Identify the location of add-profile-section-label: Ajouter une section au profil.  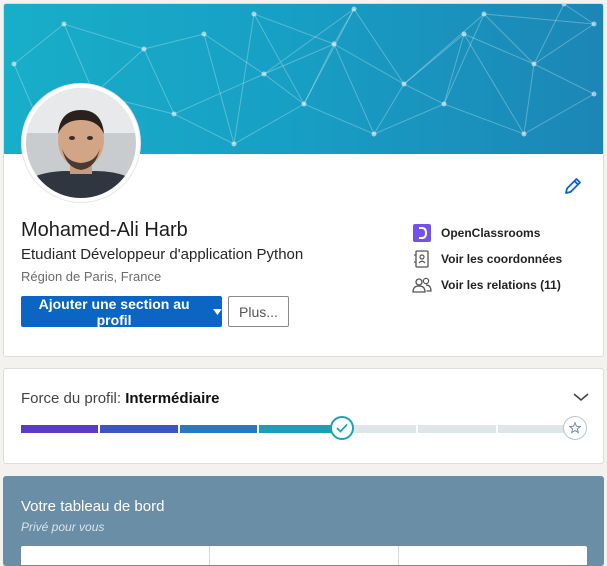
(114, 311).